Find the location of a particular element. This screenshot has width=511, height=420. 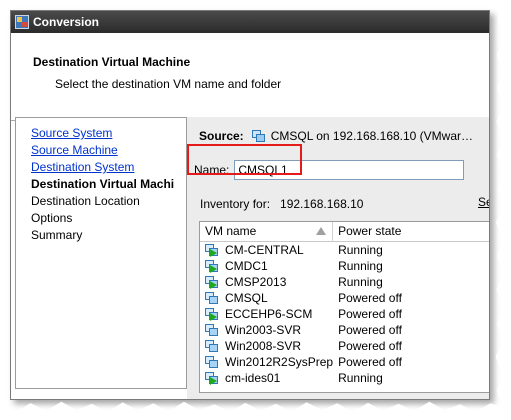

vm-list-row: ECCEHP6-SCM Powered off is located at coordinates (344, 314).